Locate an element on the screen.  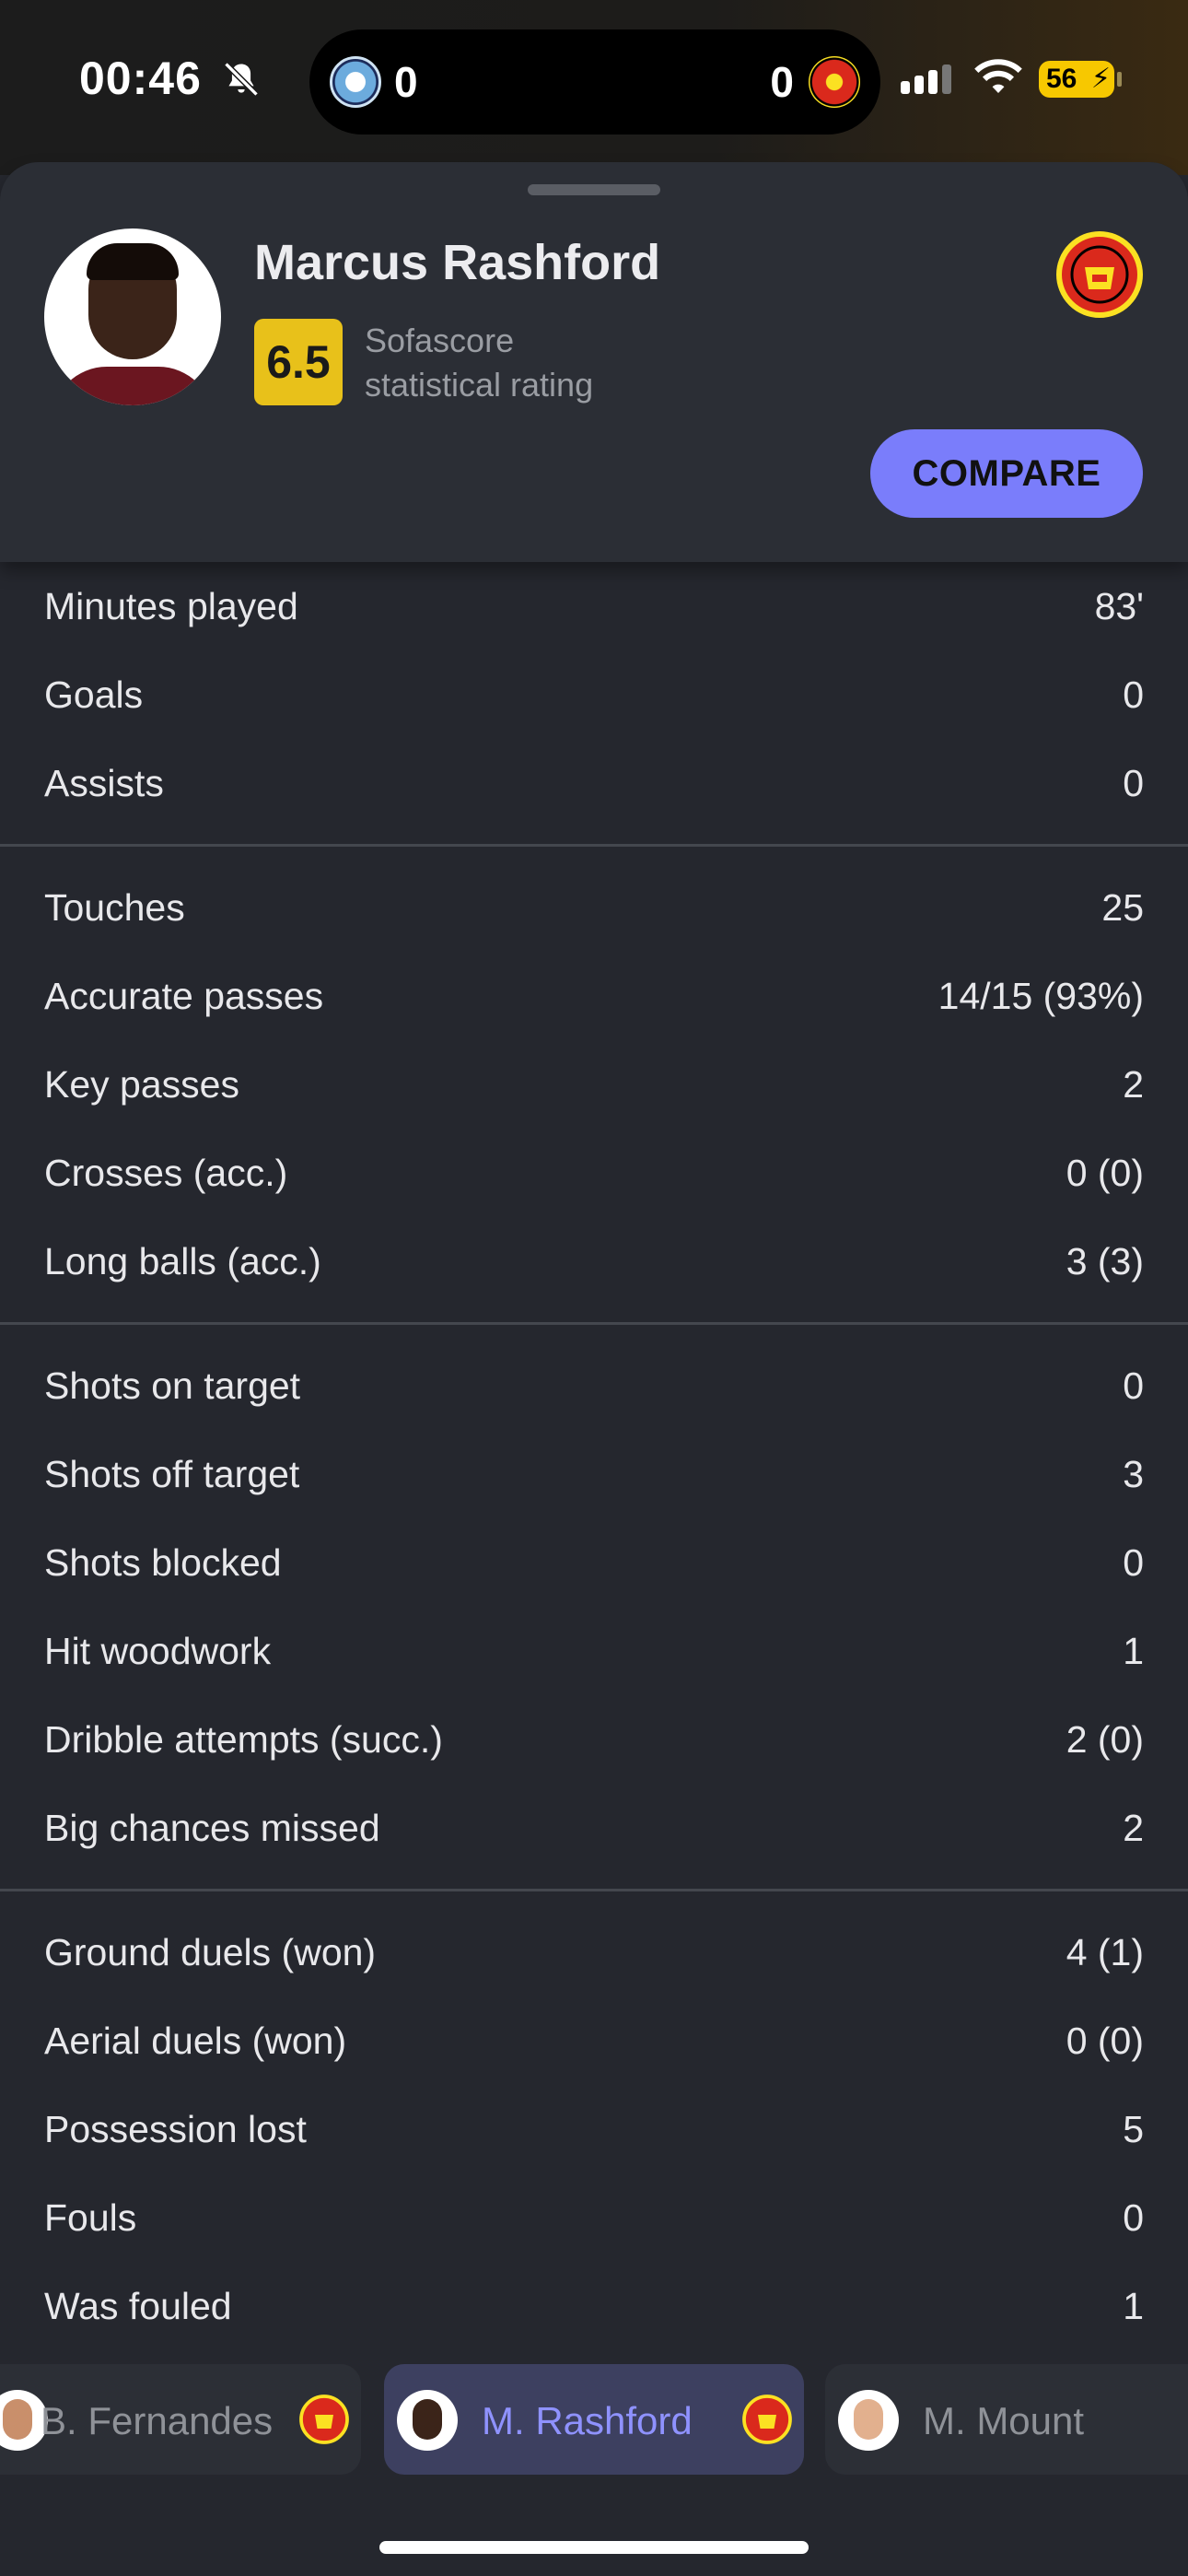
battery-indicator: 56 ⚡ is located at coordinates (1080, 79).